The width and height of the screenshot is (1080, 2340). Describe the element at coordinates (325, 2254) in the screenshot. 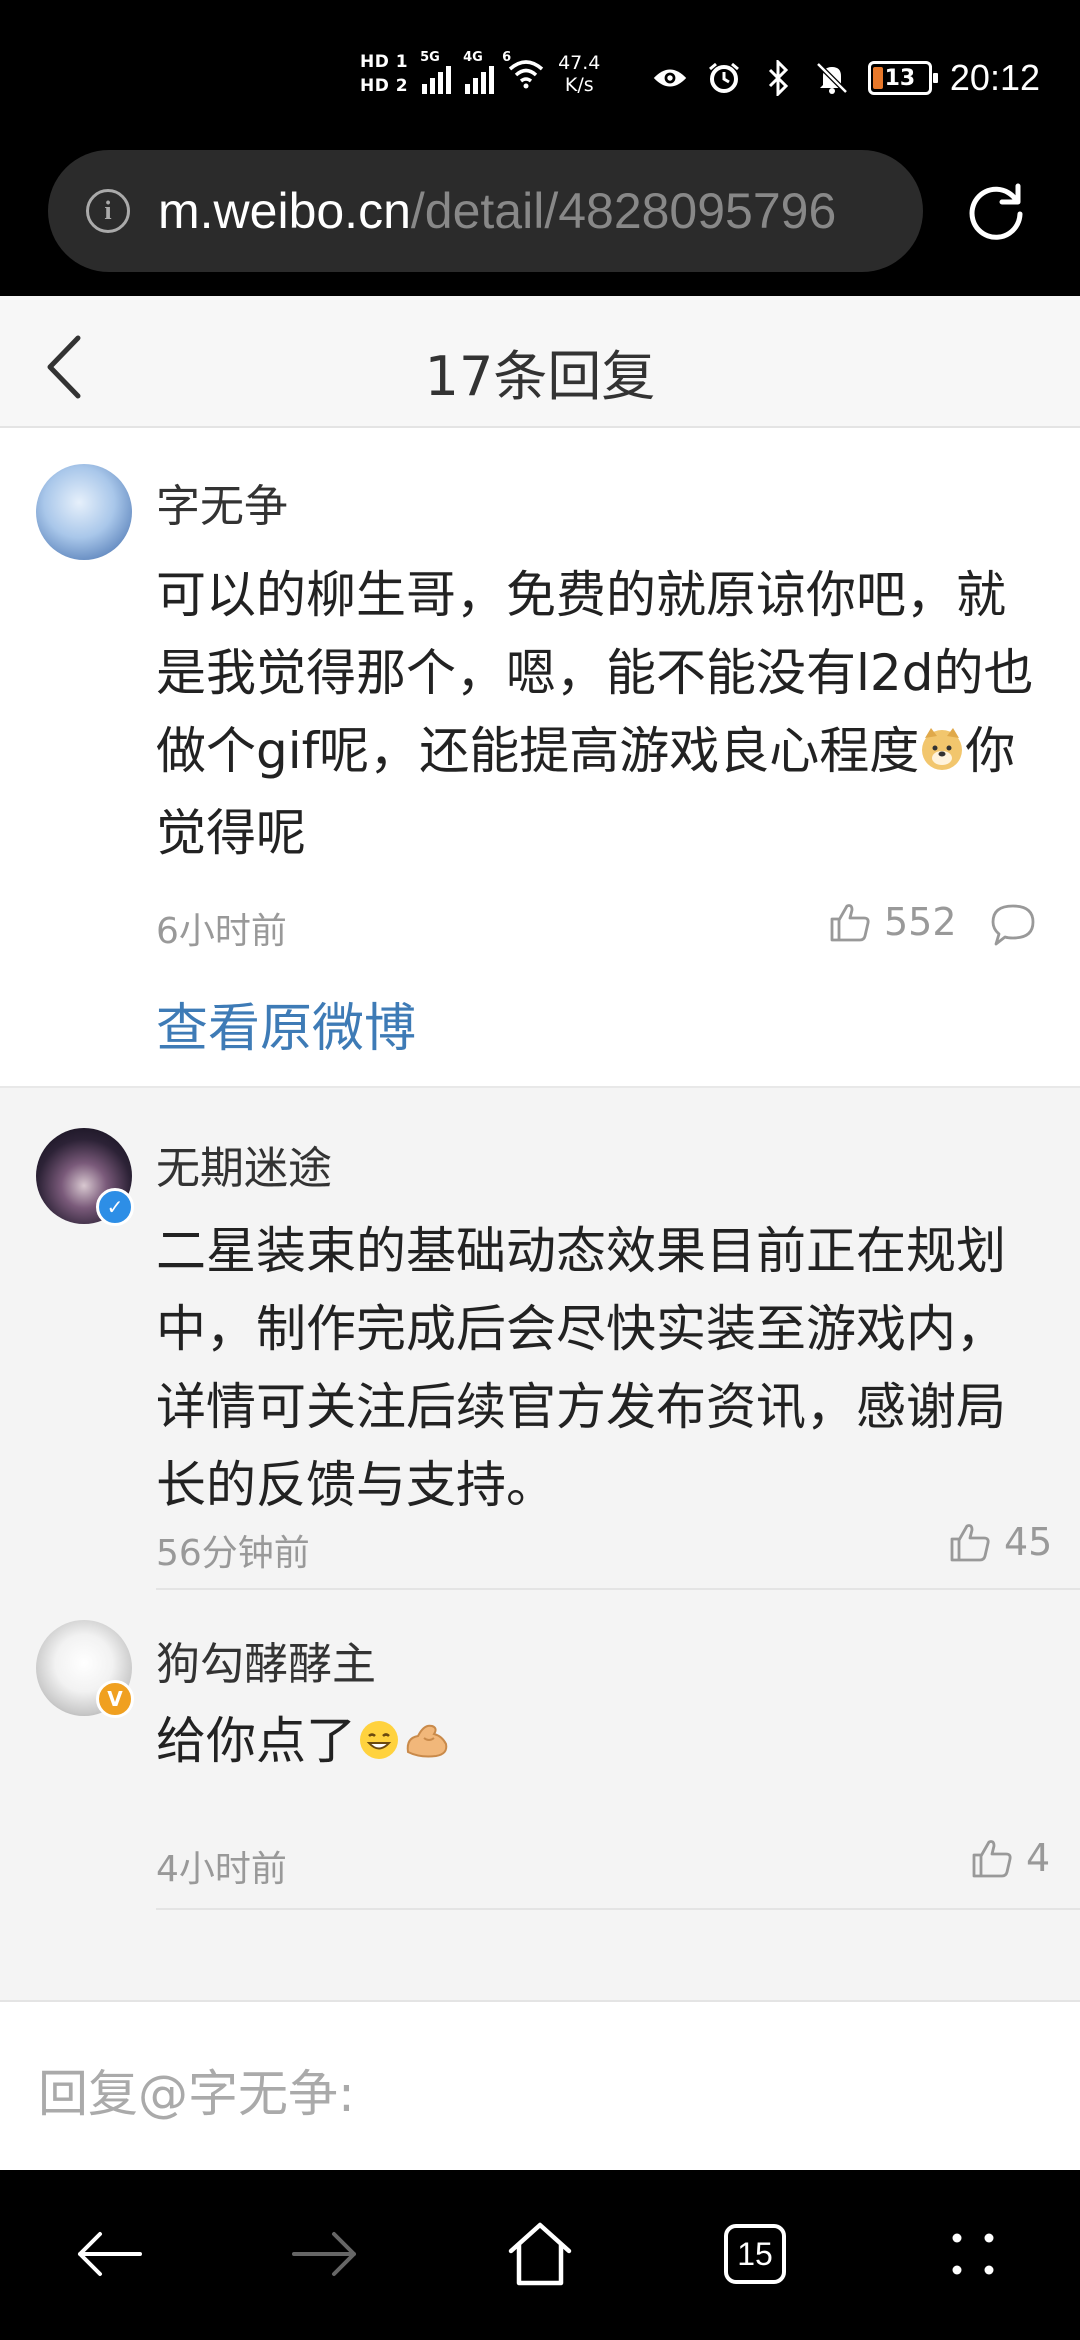

I see `forward-arrow-icon` at that location.